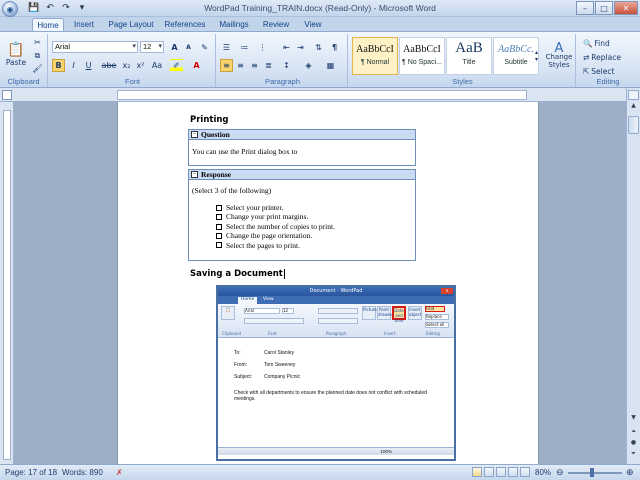 Image resolution: width=640 pixels, height=480 pixels. I want to click on font-color-icon: A, so click(196, 65).